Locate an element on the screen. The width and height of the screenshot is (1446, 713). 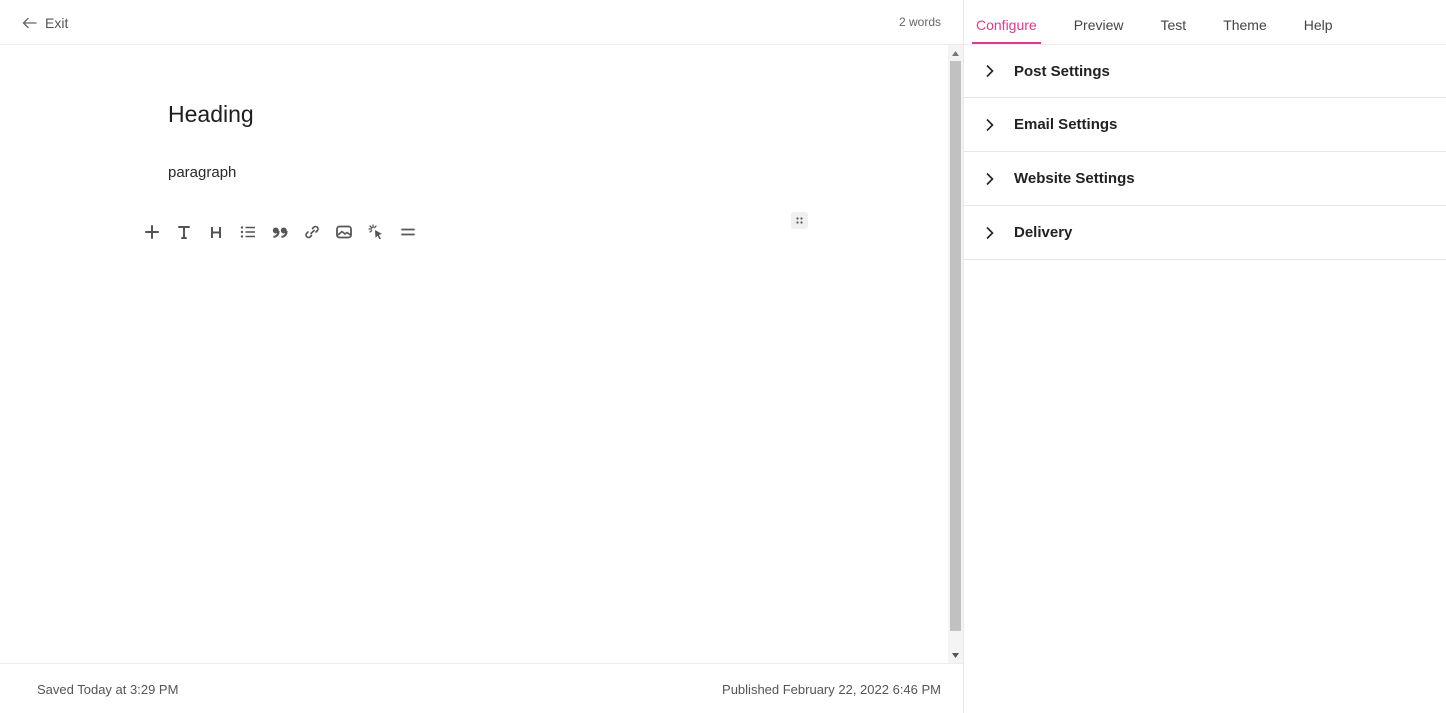
plus-icon is located at coordinates (152, 232).